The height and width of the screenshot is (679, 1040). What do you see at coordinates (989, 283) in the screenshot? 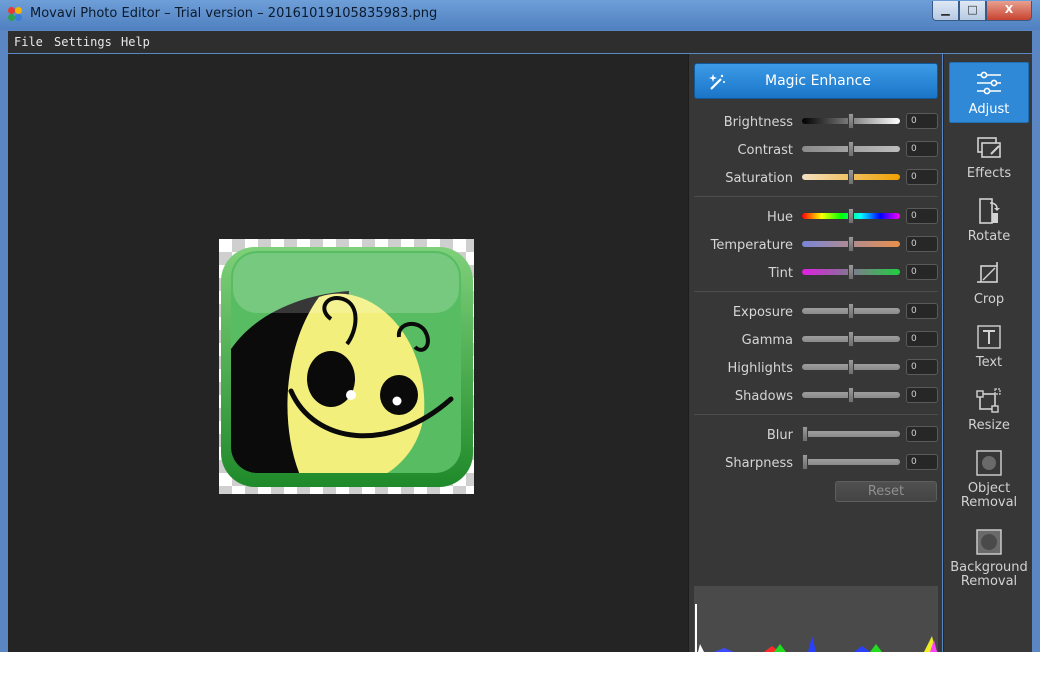
I see `tool-crop: Crop` at bounding box center [989, 283].